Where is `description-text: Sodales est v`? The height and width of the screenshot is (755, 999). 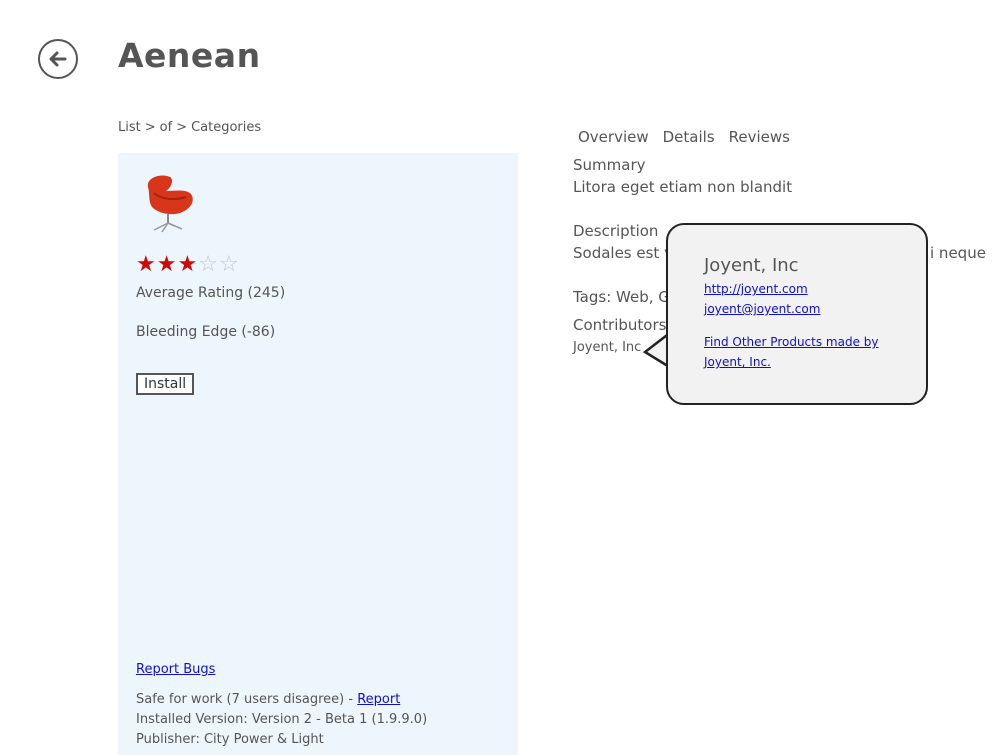
description-text: Sodales est v is located at coordinates (623, 253).